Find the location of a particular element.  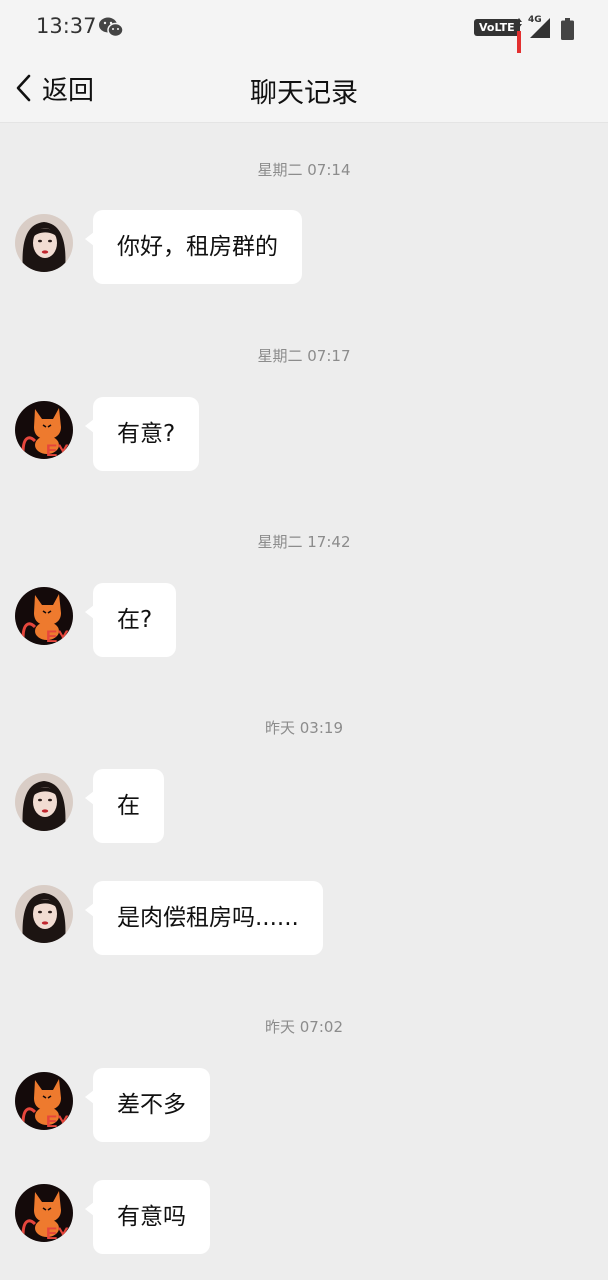

wechat-icon is located at coordinates (111, 27).